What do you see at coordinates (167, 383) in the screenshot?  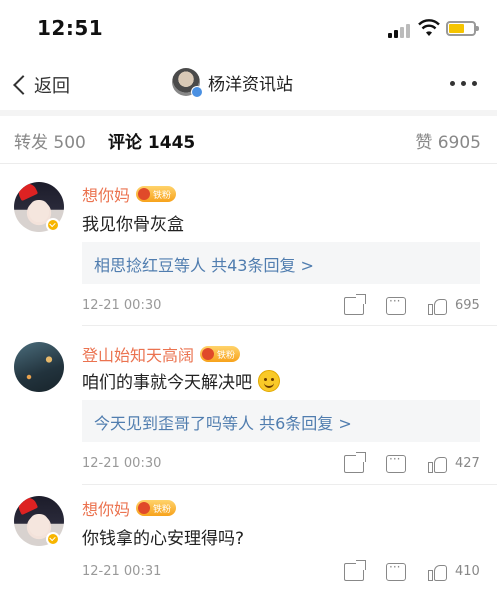 I see `comment-text-content: 咱们的事就今天解决吧` at bounding box center [167, 383].